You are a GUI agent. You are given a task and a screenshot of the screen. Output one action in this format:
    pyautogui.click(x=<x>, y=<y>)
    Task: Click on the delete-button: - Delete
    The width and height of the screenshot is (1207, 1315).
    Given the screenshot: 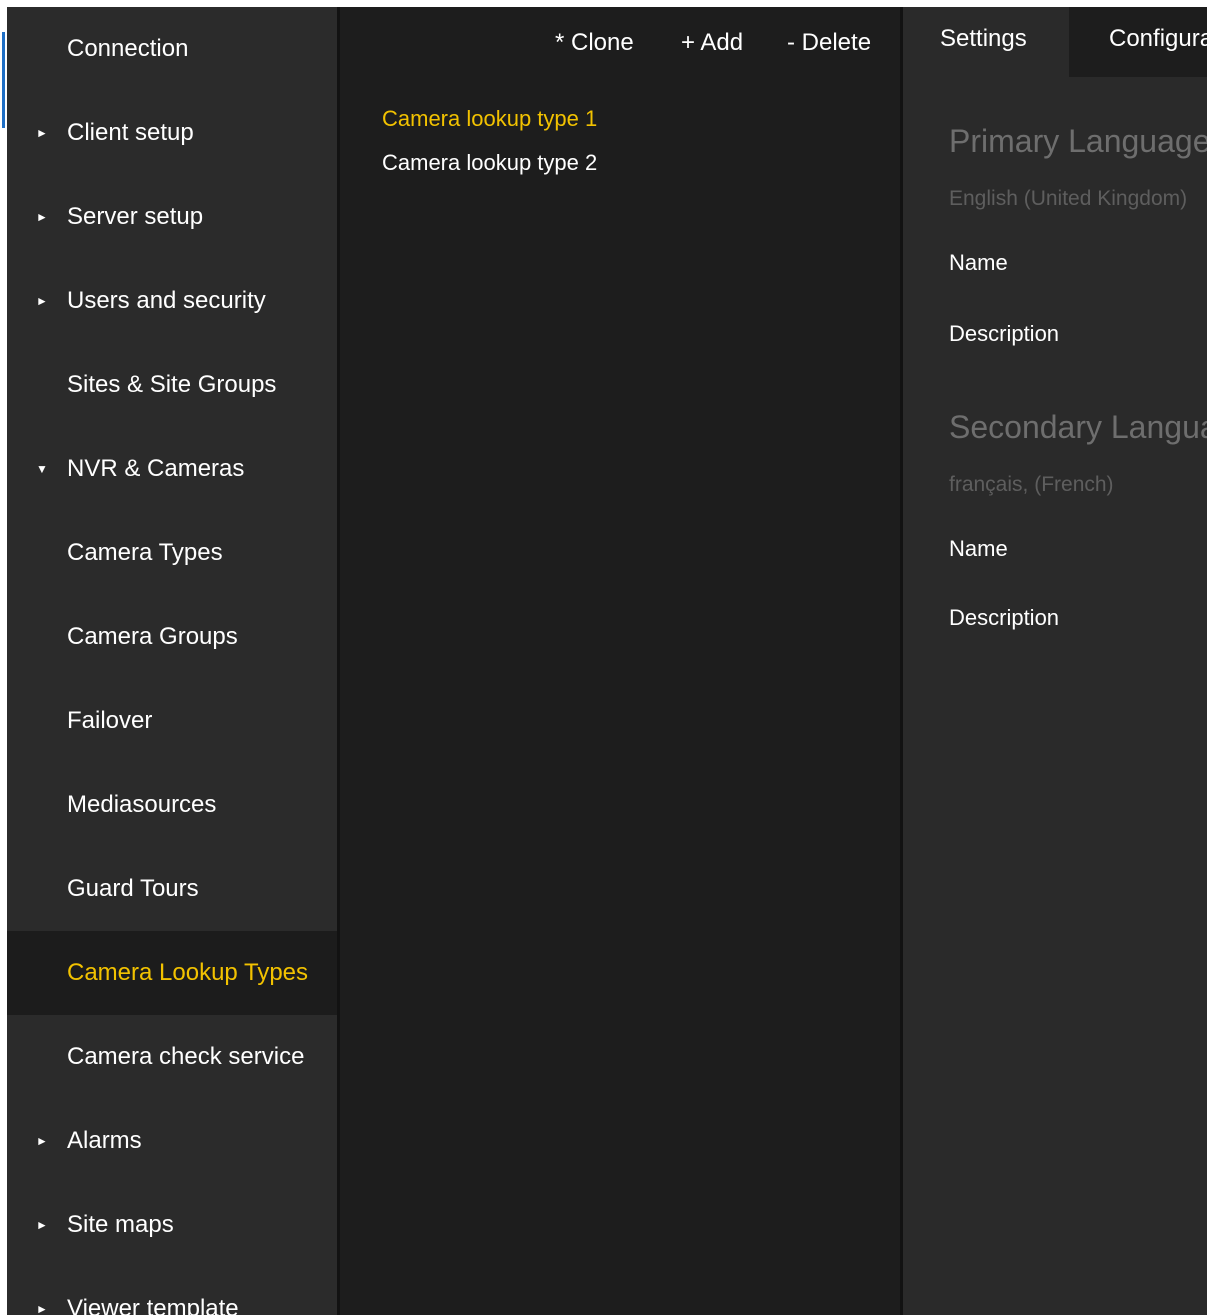 What is the action you would take?
    pyautogui.click(x=829, y=43)
    